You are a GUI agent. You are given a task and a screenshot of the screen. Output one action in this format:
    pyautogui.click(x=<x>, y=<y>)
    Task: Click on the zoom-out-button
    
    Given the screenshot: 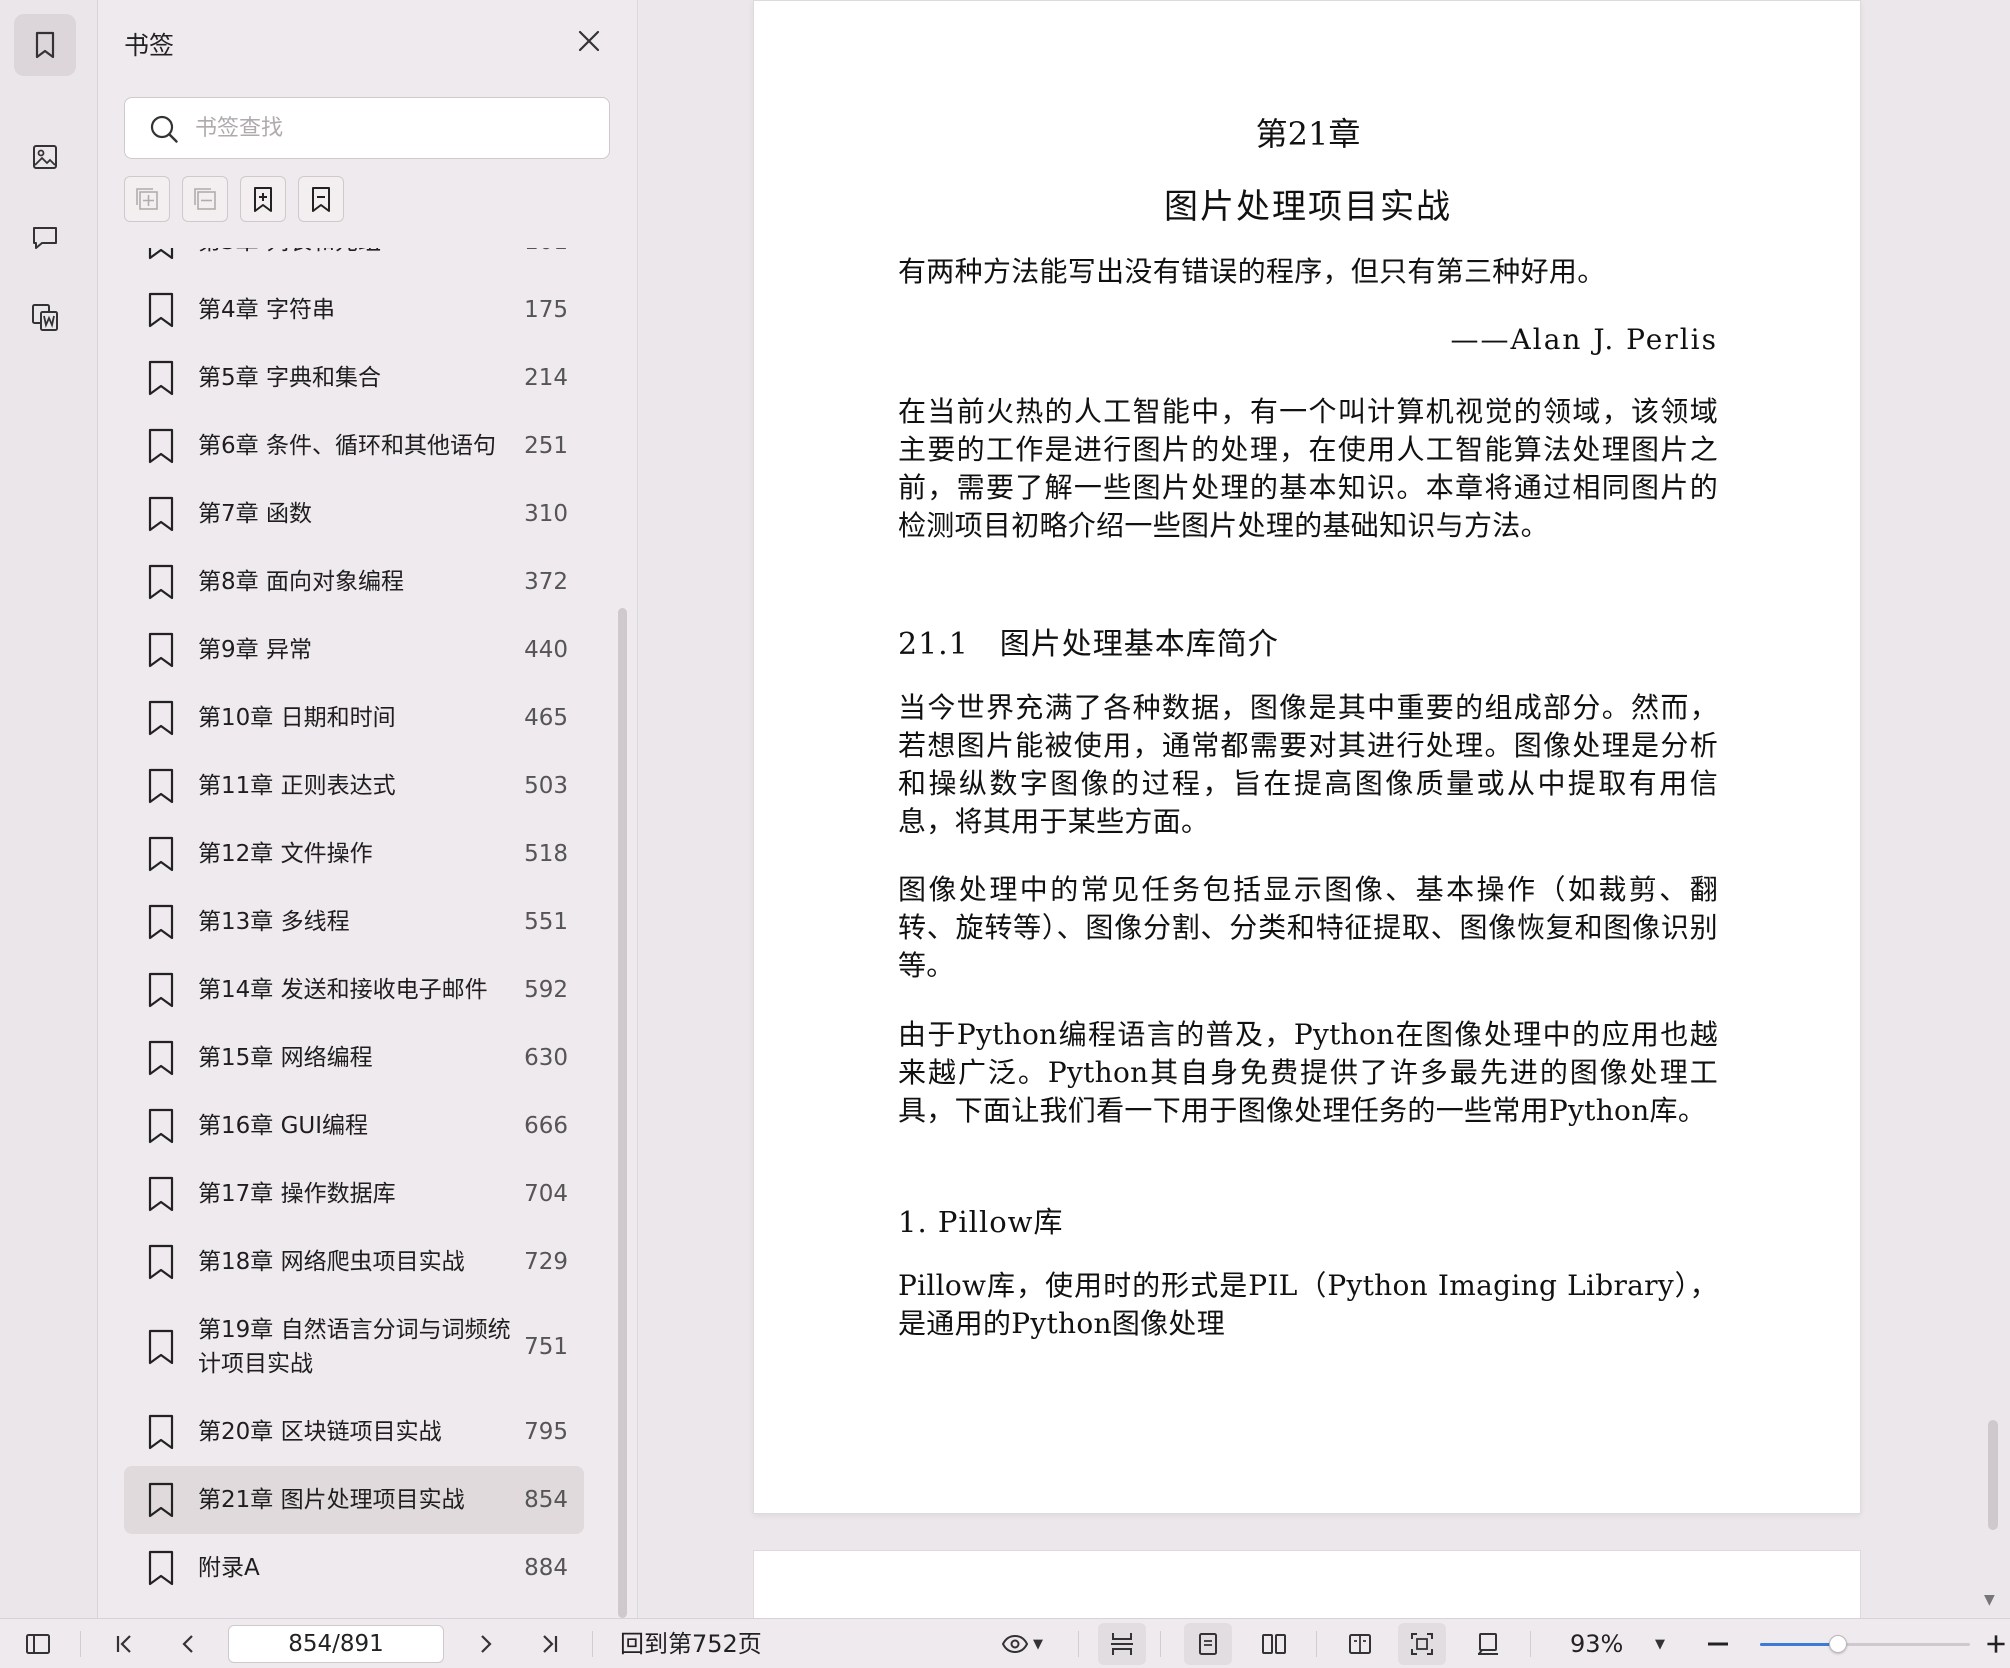 What is the action you would take?
    pyautogui.click(x=1718, y=1643)
    